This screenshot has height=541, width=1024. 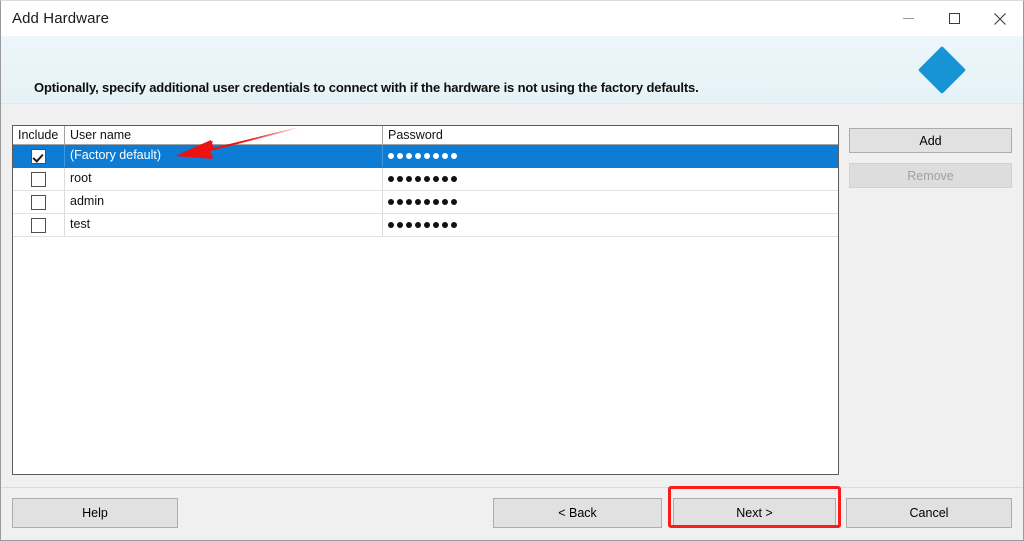 What do you see at coordinates (942, 70) in the screenshot?
I see `blue-diamond-logo-icon` at bounding box center [942, 70].